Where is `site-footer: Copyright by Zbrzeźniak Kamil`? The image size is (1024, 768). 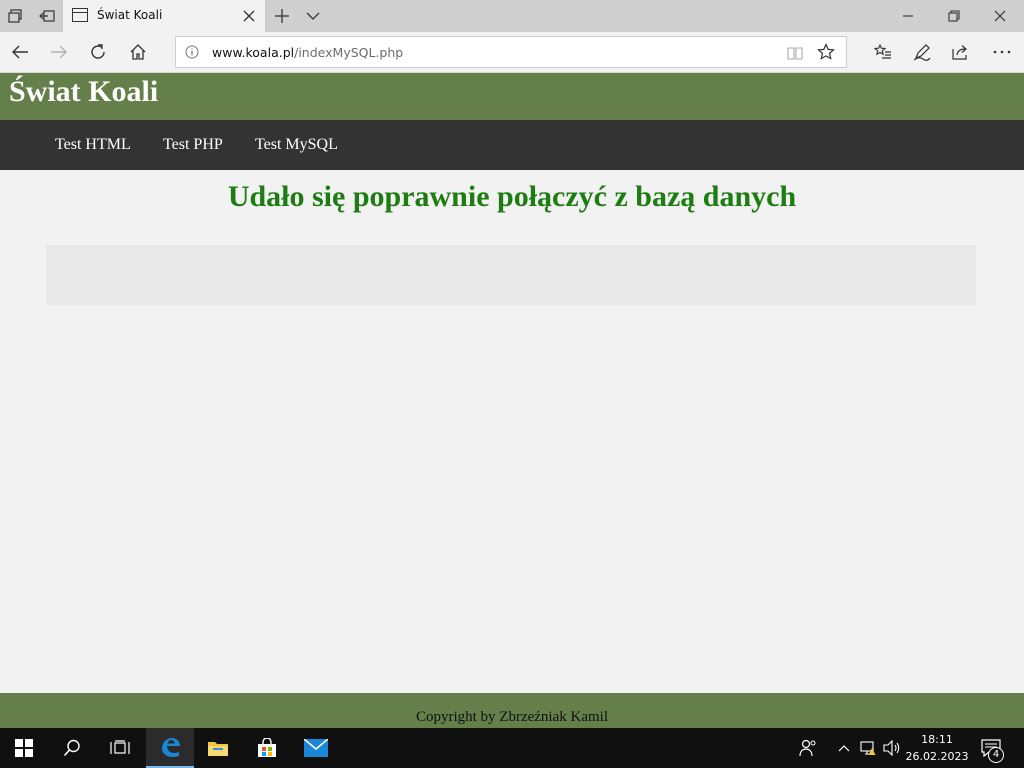 site-footer: Copyright by Zbrzeźniak Kamil is located at coordinates (512, 710).